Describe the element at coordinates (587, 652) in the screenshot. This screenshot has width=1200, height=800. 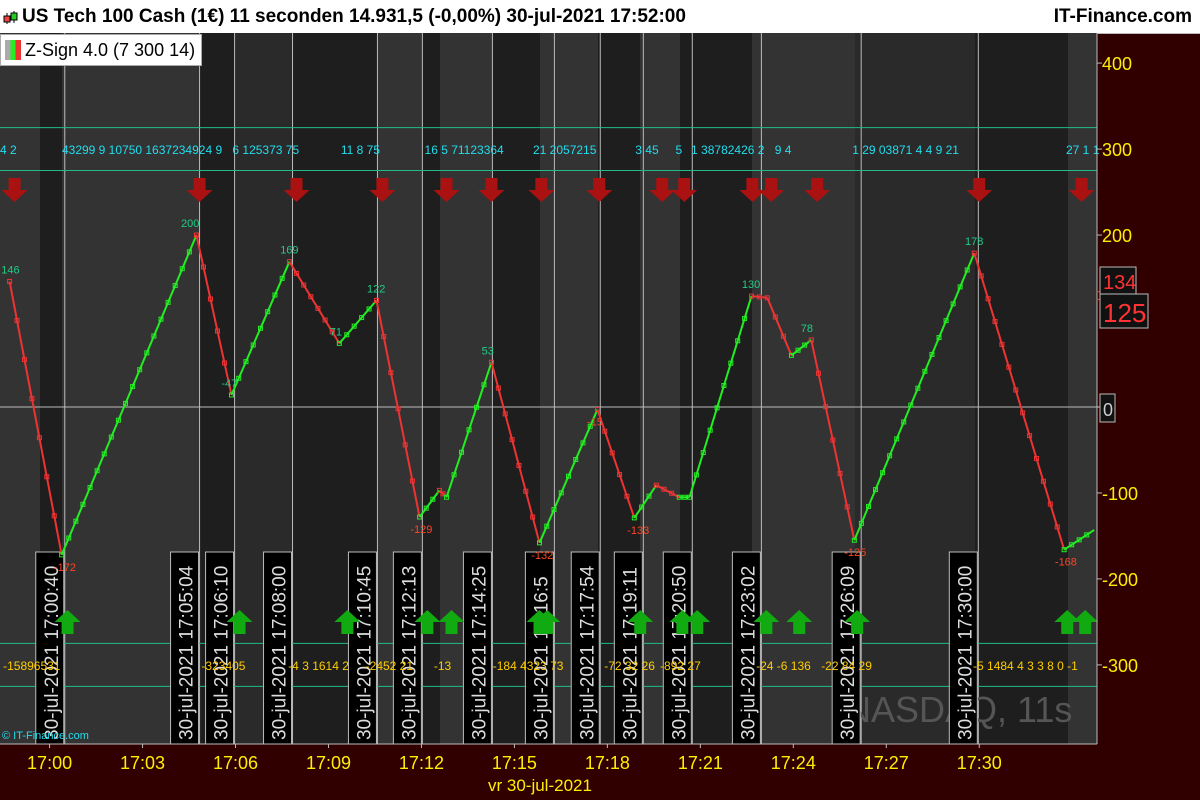
I see `date-label-text: 30-jul-2021 17:17:54` at that location.